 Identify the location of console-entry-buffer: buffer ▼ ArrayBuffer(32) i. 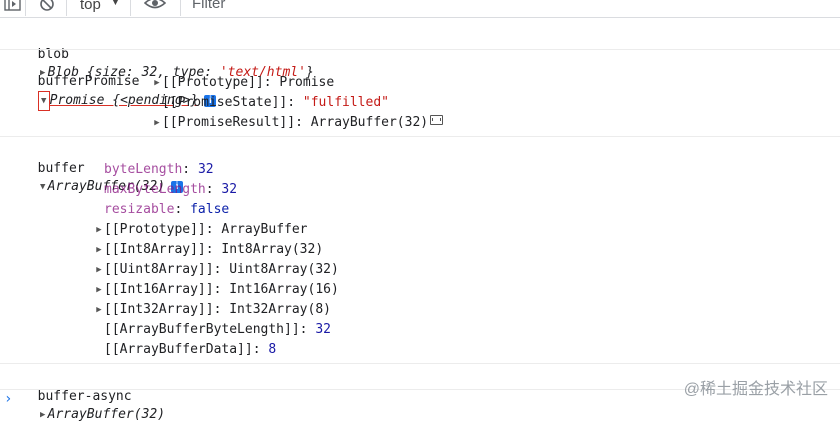
(103, 168).